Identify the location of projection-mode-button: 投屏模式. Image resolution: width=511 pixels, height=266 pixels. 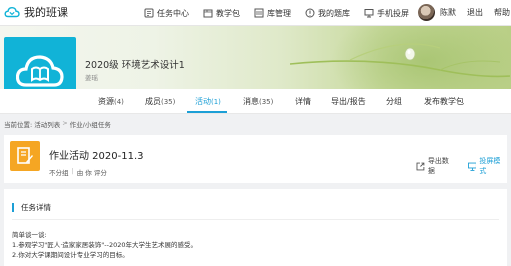
(487, 166).